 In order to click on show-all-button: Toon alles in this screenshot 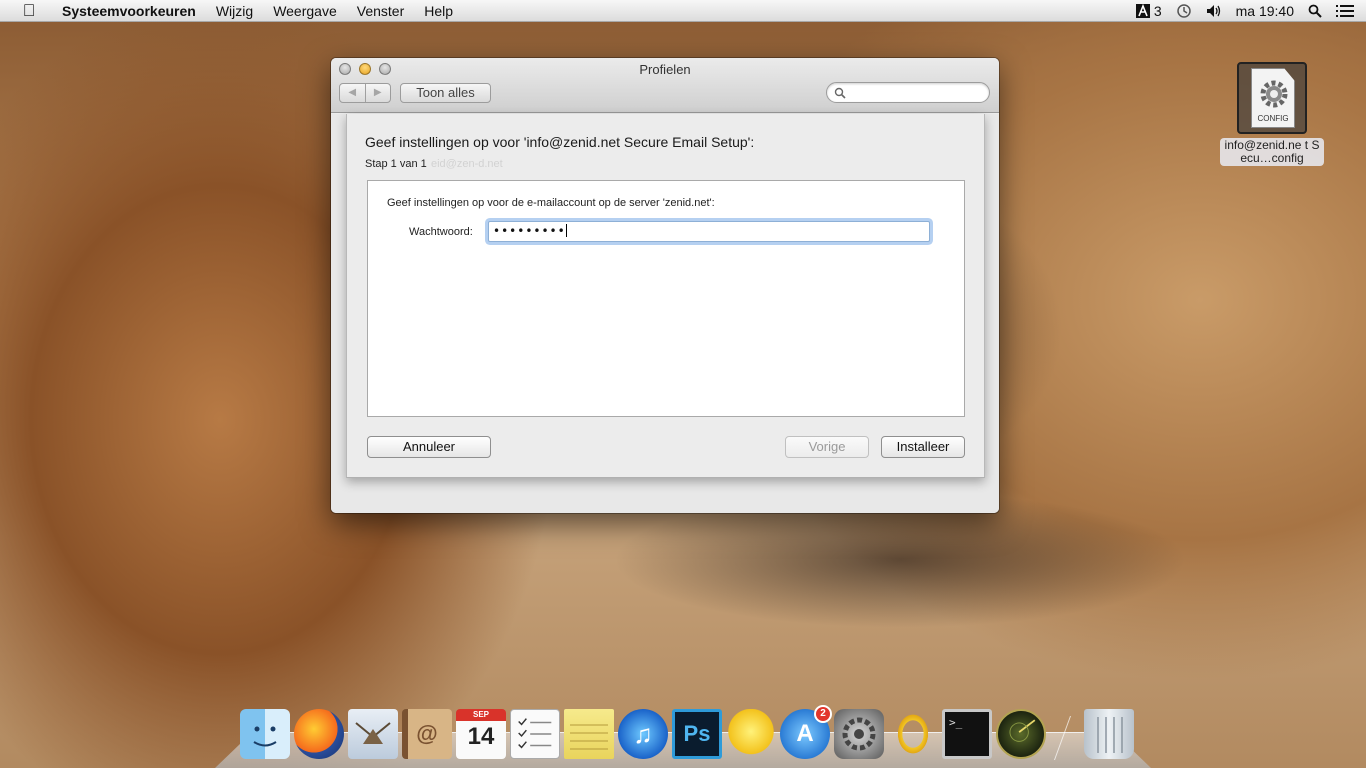, I will do `click(445, 93)`.